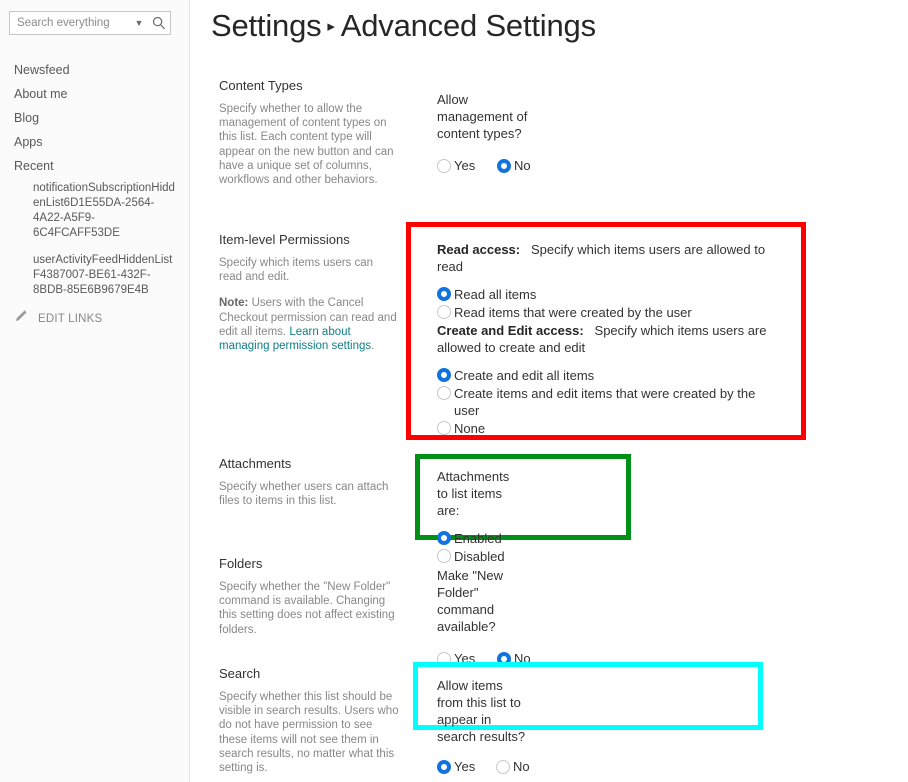  Describe the element at coordinates (573, 312) in the screenshot. I see `radio-label: Read items that were created by the user` at that location.